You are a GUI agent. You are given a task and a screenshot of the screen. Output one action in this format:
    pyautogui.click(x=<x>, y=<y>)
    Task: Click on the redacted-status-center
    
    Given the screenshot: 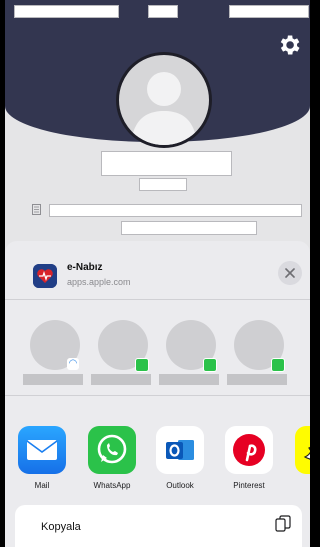 What is the action you would take?
    pyautogui.click(x=163, y=11)
    